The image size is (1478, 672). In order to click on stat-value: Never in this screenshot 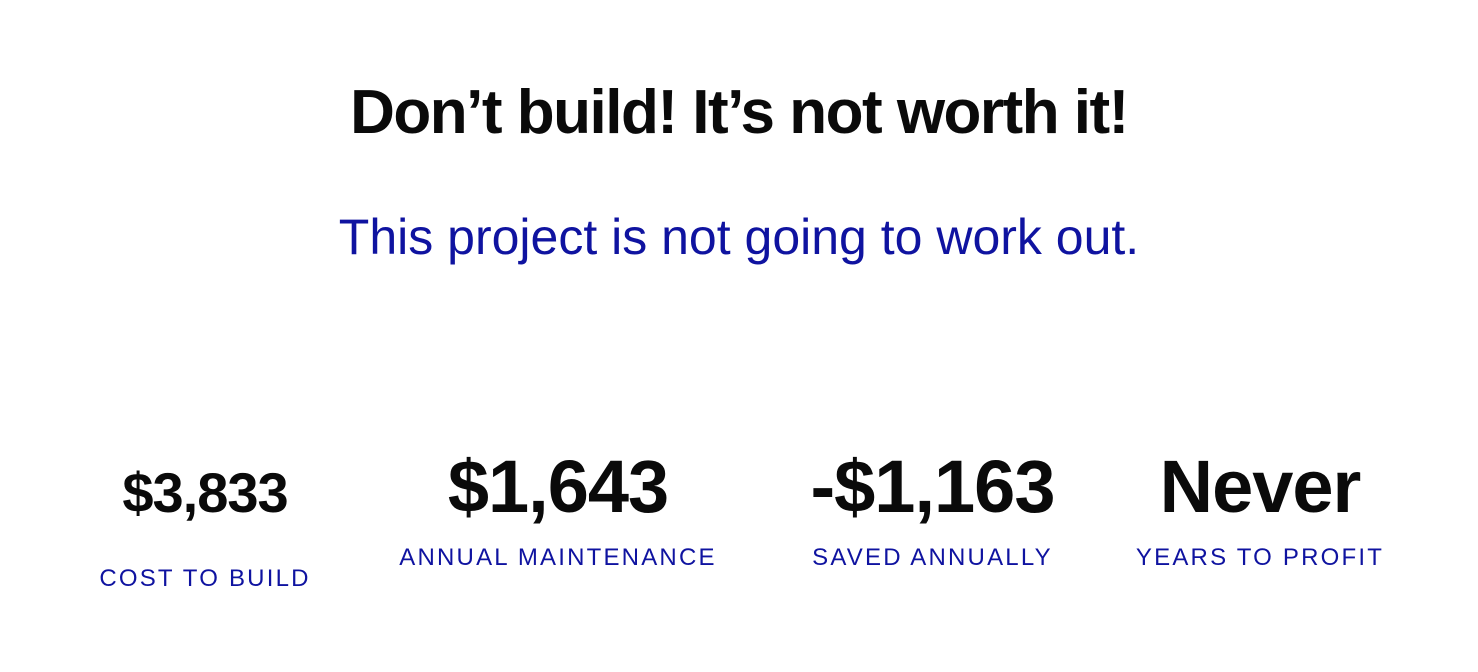, I will do `click(1260, 486)`.